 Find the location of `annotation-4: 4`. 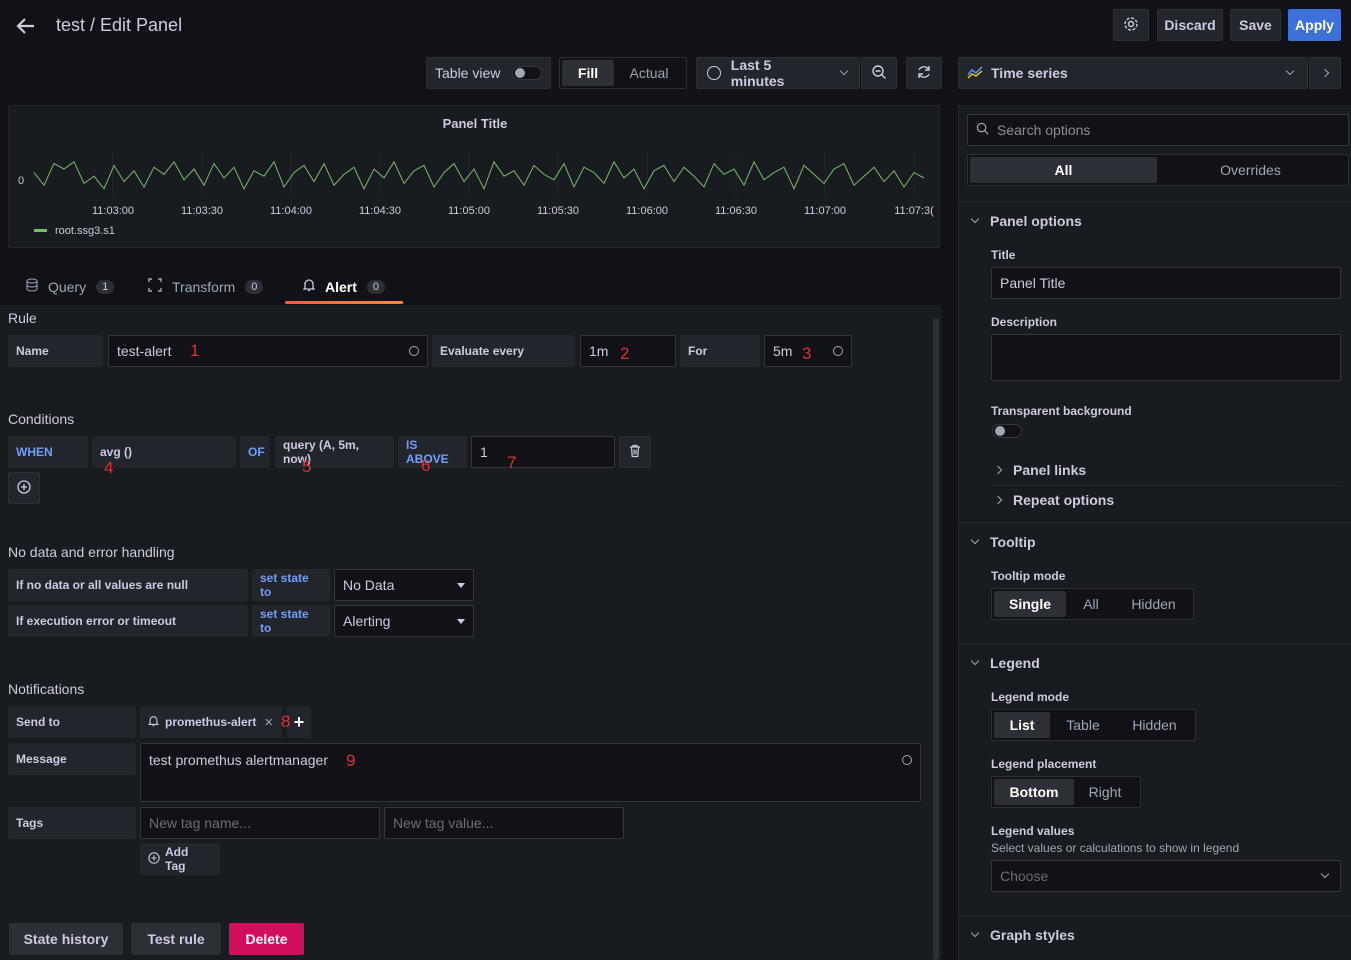

annotation-4: 4 is located at coordinates (109, 467).